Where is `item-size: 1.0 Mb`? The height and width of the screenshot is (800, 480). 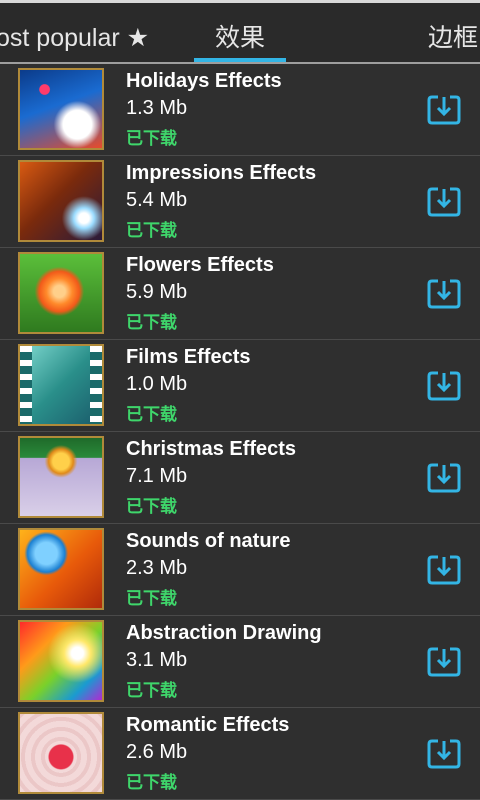 item-size: 1.0 Mb is located at coordinates (157, 384).